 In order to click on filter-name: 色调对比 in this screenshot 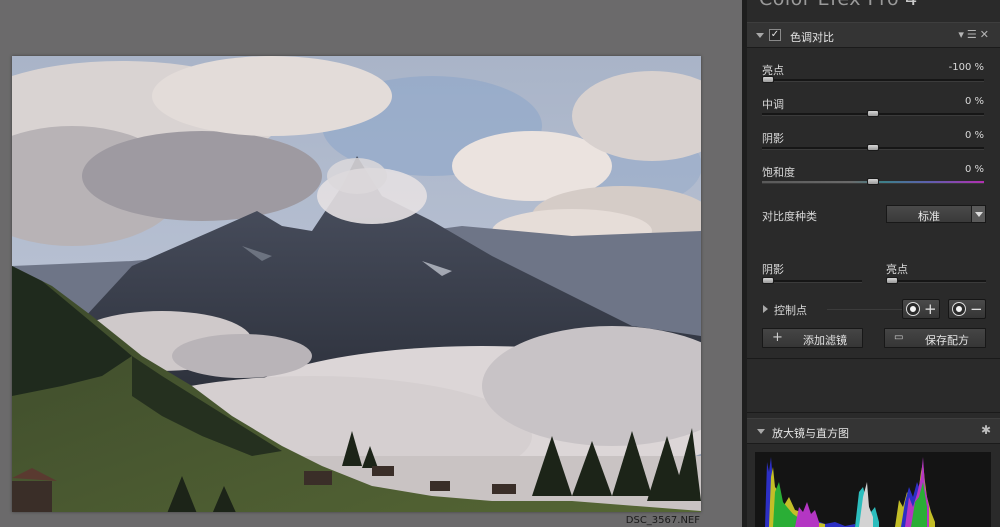, I will do `click(812, 37)`.